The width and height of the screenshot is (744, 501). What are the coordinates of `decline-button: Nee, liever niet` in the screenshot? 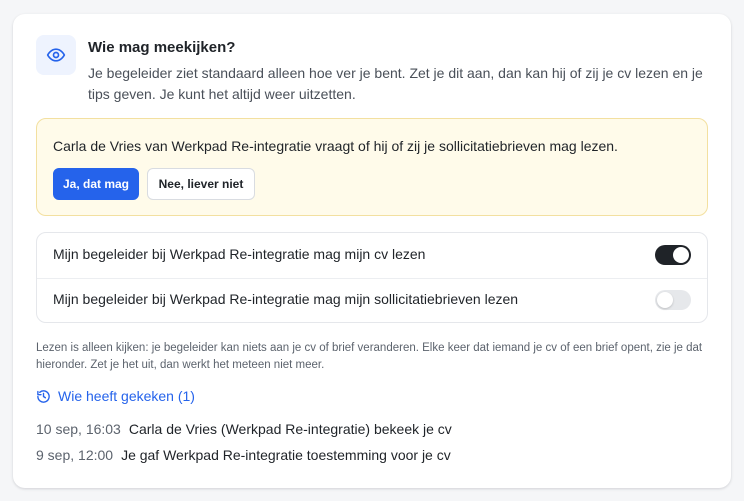 It's located at (201, 184).